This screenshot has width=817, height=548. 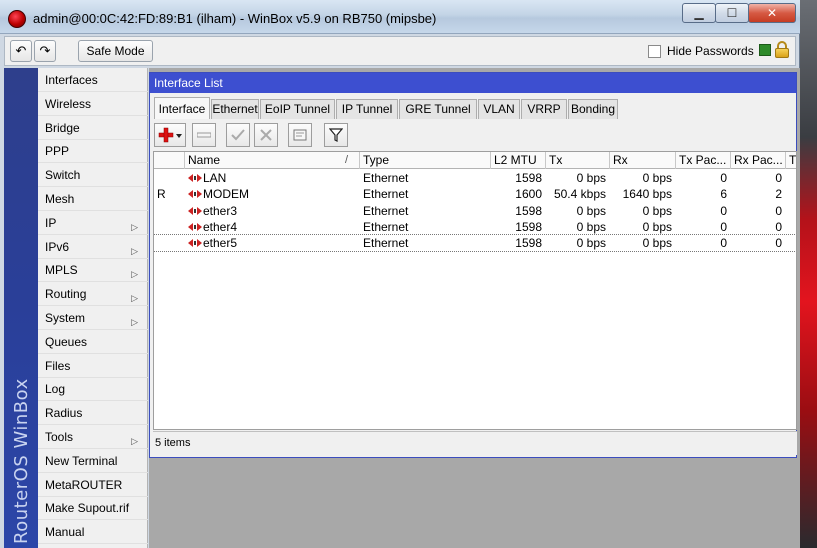 I want to click on sidebar-item-mesh: Mesh, so click(x=93, y=199).